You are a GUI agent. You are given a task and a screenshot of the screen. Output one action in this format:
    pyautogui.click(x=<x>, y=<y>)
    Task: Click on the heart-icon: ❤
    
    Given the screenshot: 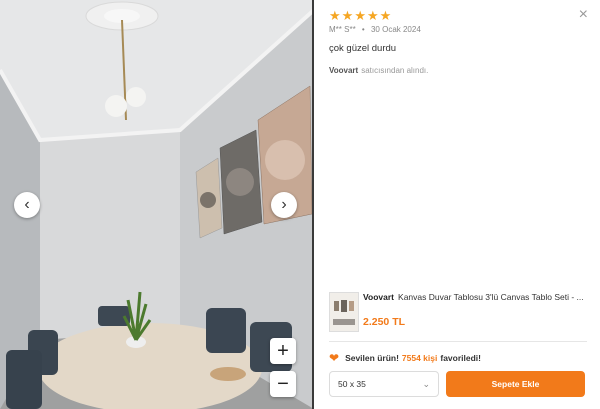 What is the action you would take?
    pyautogui.click(x=334, y=358)
    